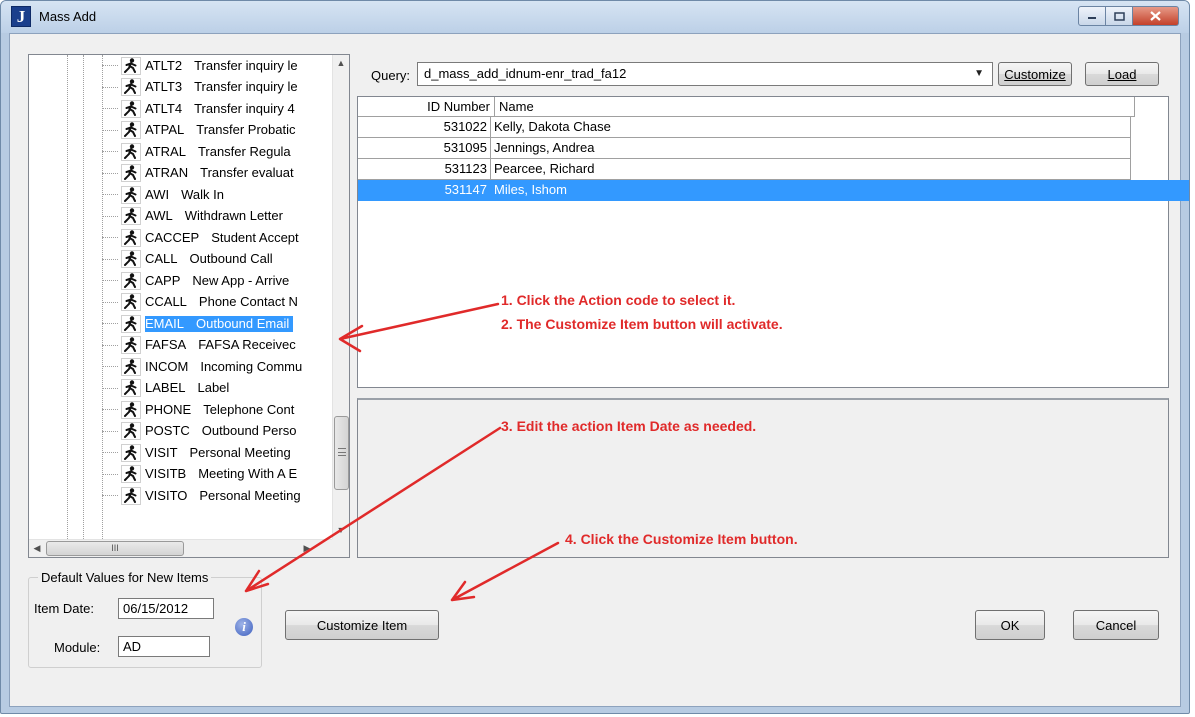  I want to click on close-icon, so click(1155, 16).